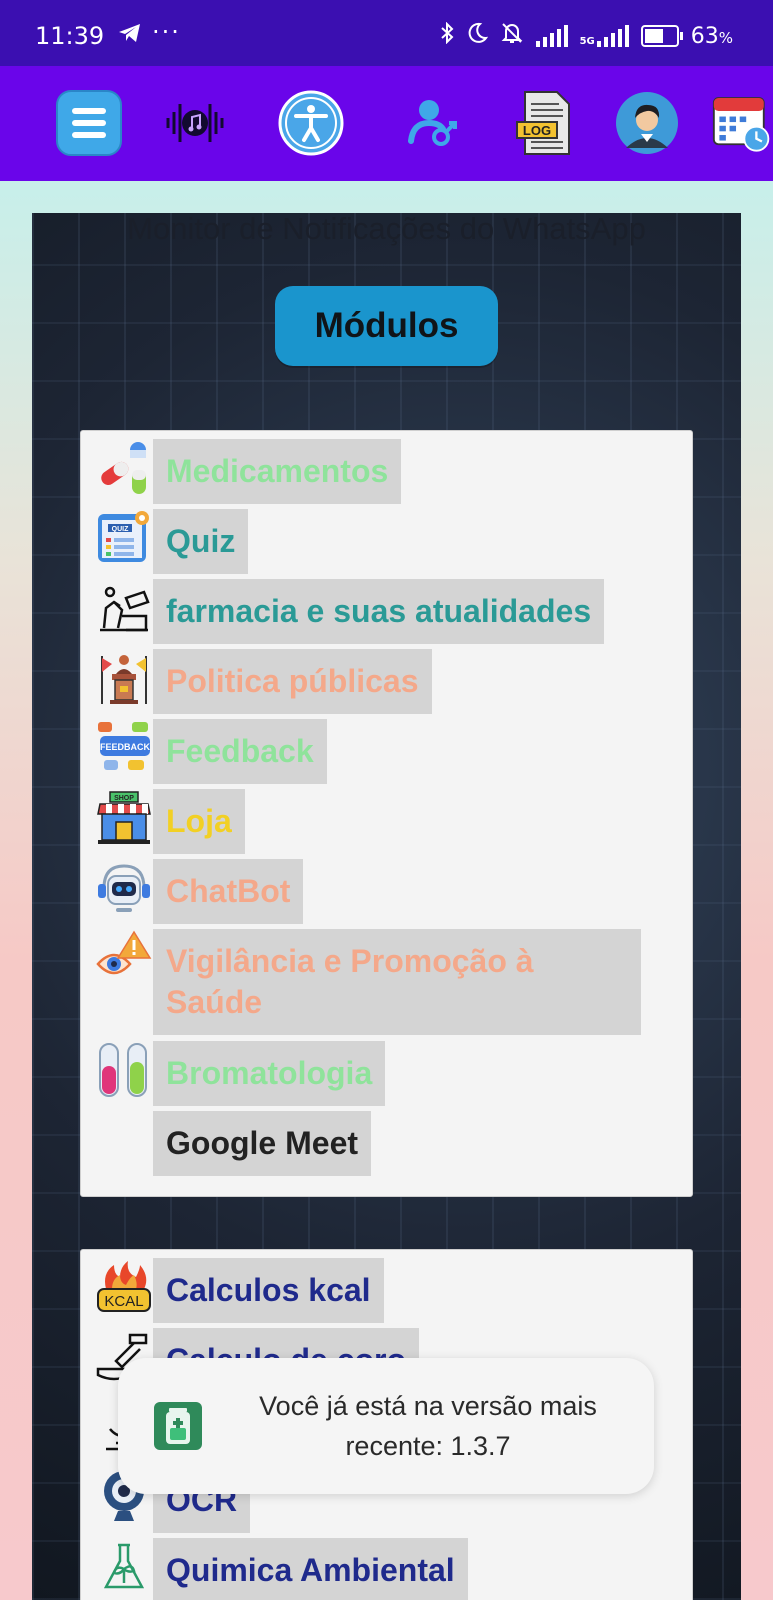  What do you see at coordinates (195, 123) in the screenshot?
I see `music-icon` at bounding box center [195, 123].